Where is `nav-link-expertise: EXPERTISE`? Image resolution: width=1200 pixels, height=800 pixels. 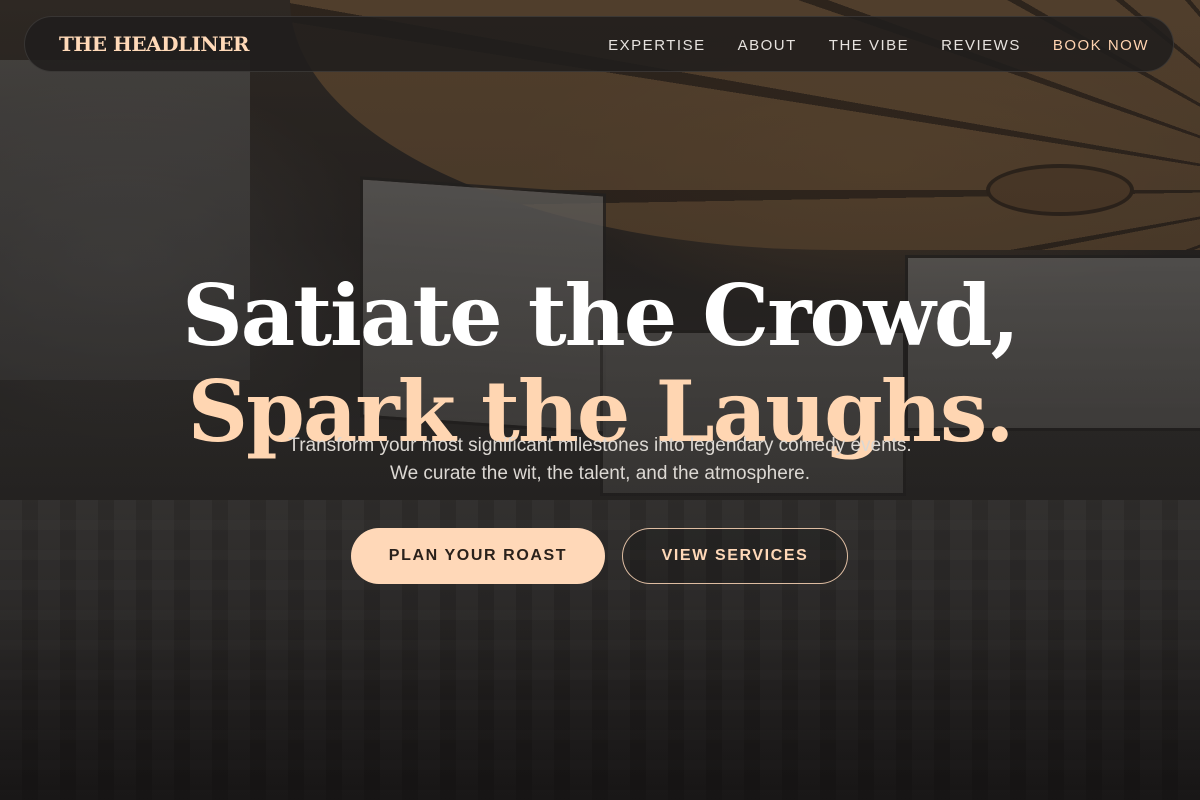
nav-link-expertise: EXPERTISE is located at coordinates (656, 45).